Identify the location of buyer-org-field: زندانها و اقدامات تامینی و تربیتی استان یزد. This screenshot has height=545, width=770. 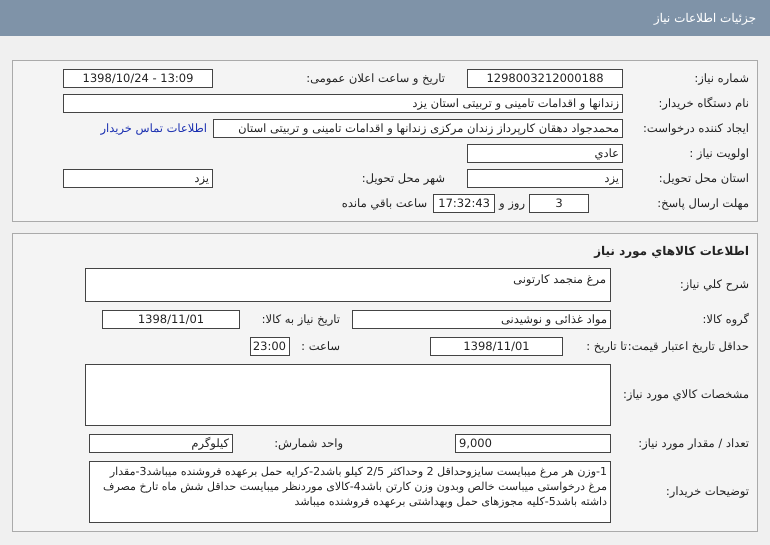
(343, 103).